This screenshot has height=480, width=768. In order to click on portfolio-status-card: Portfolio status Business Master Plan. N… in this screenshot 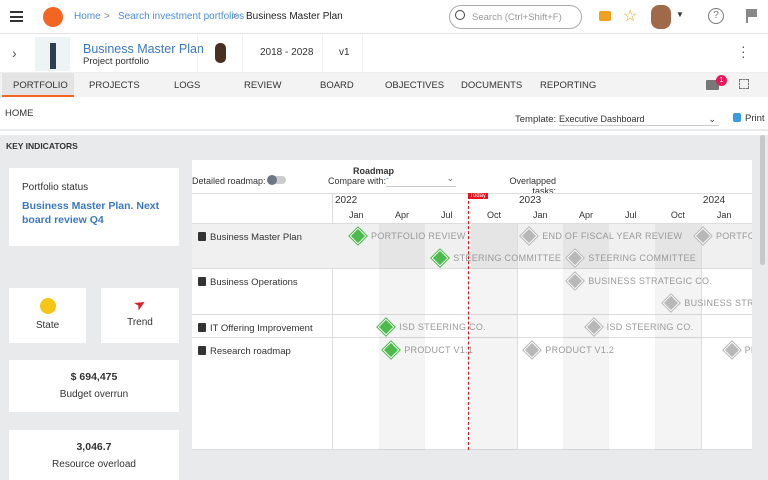, I will do `click(94, 207)`.